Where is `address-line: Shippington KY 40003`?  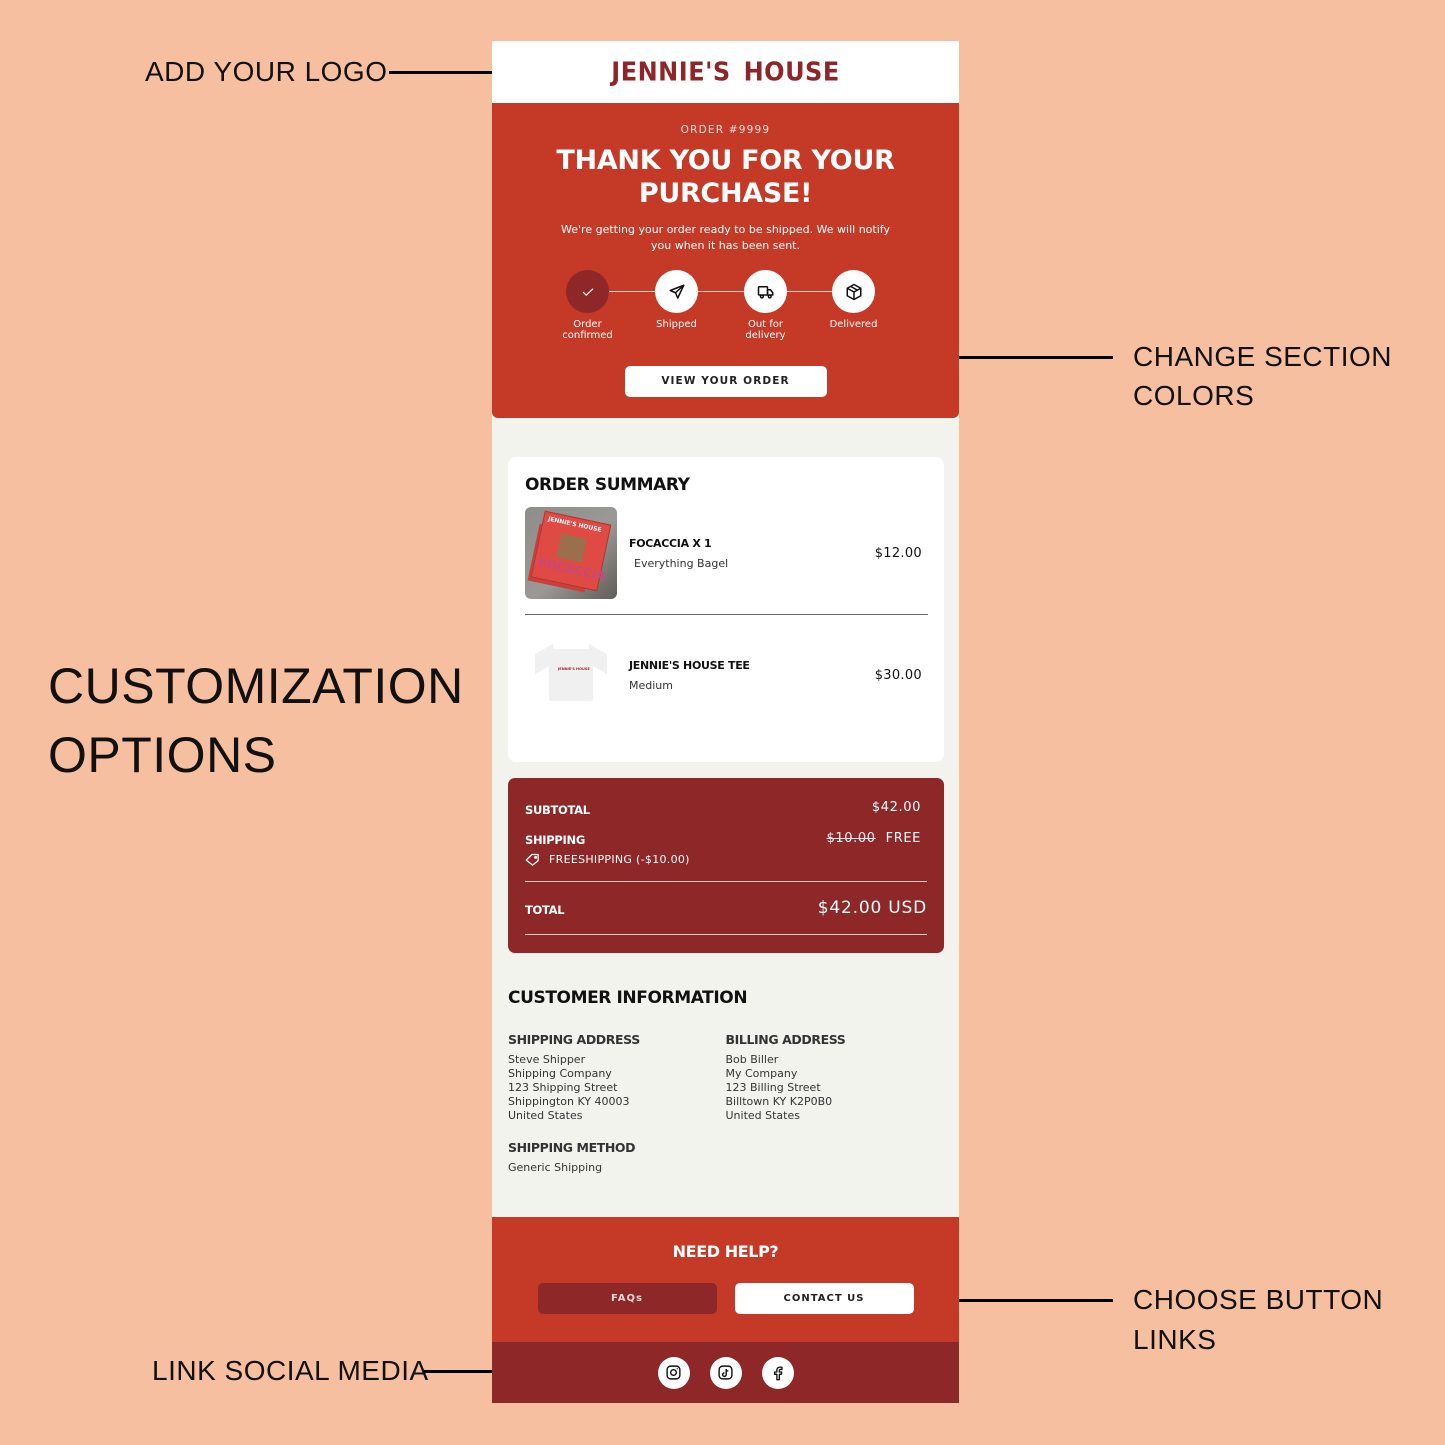
address-line: Shippington KY 40003 is located at coordinates (569, 1101).